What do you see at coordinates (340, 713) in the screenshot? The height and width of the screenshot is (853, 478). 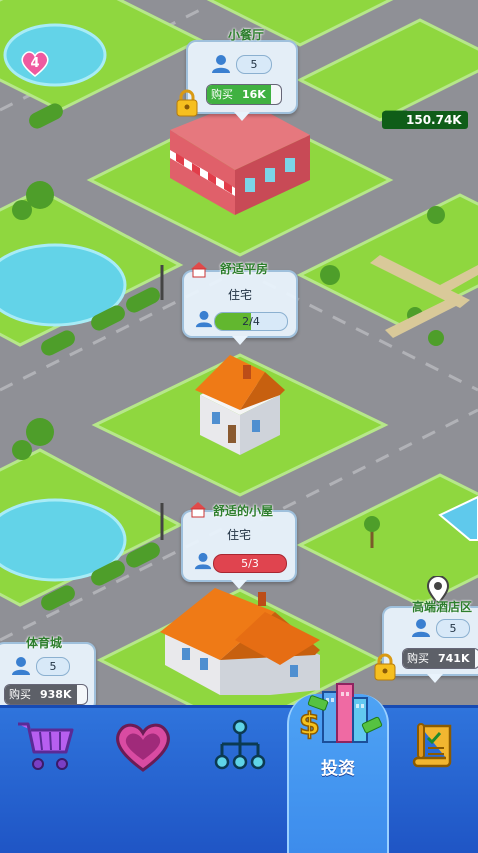 I see `invest-icon: $` at bounding box center [340, 713].